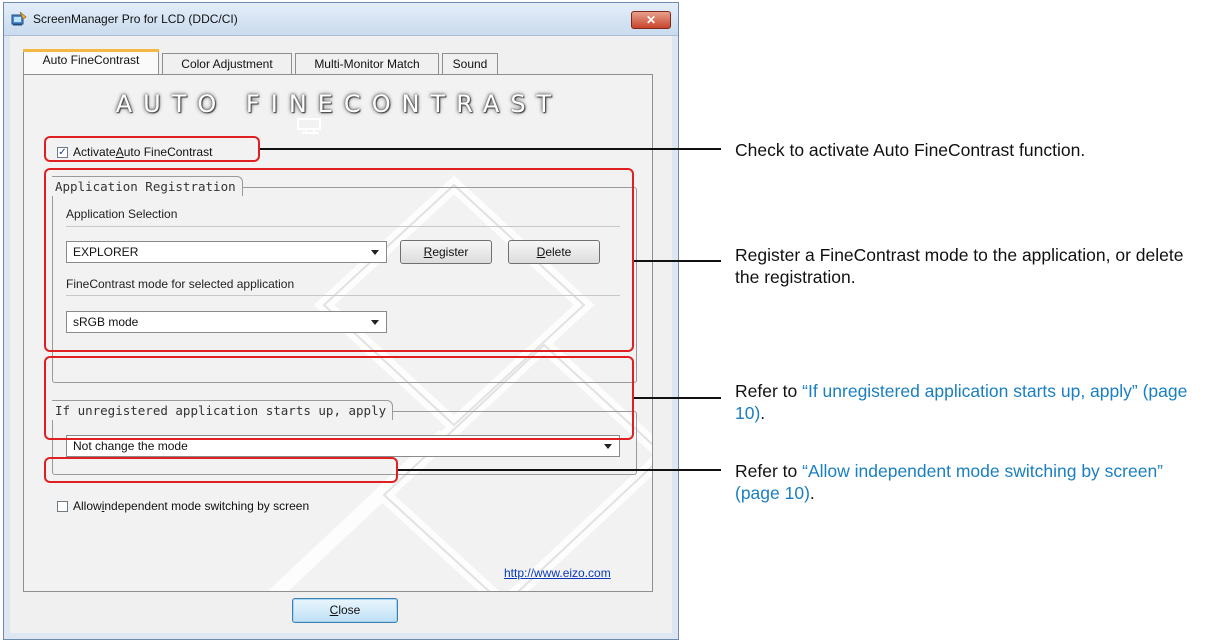  I want to click on callout-app-registration, so click(339, 260).